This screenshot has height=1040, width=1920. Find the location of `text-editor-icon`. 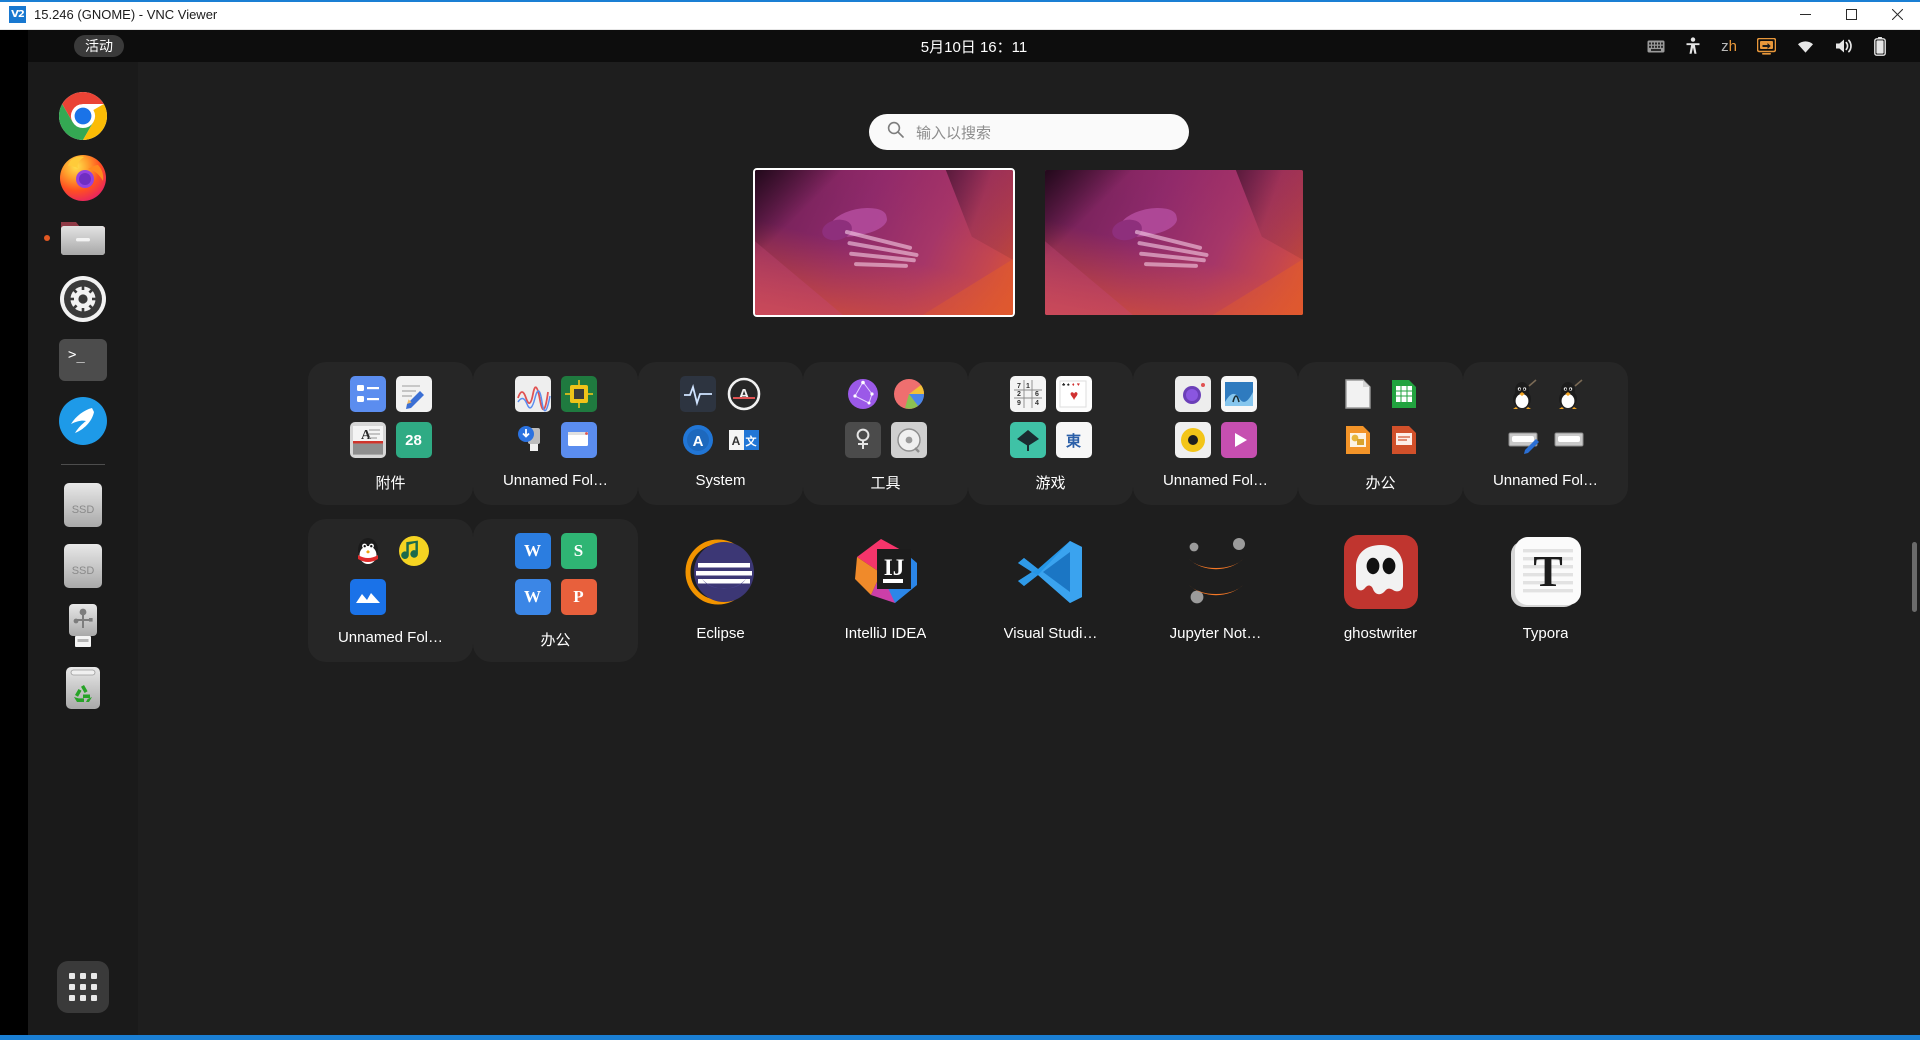

text-editor-icon is located at coordinates (413, 394).